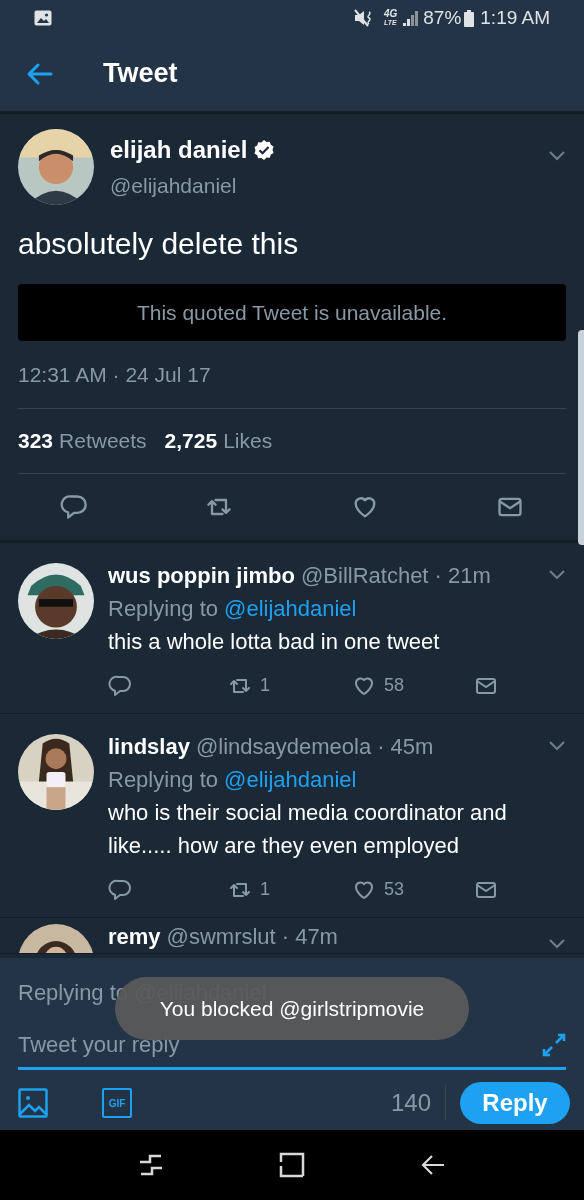  I want to click on like-count: 53, so click(394, 889).